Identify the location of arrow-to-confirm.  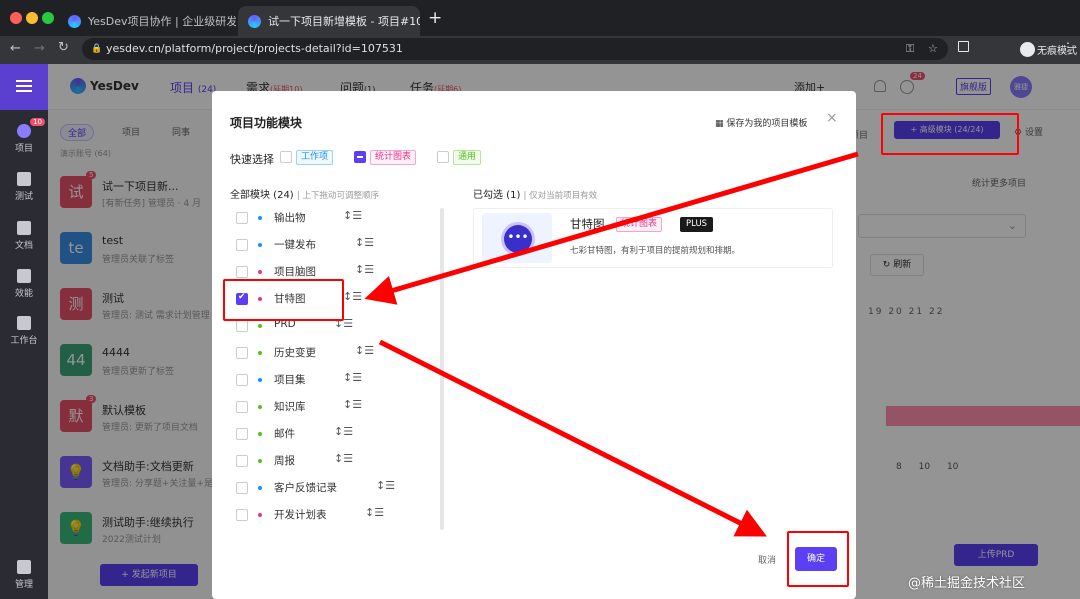
(572, 438).